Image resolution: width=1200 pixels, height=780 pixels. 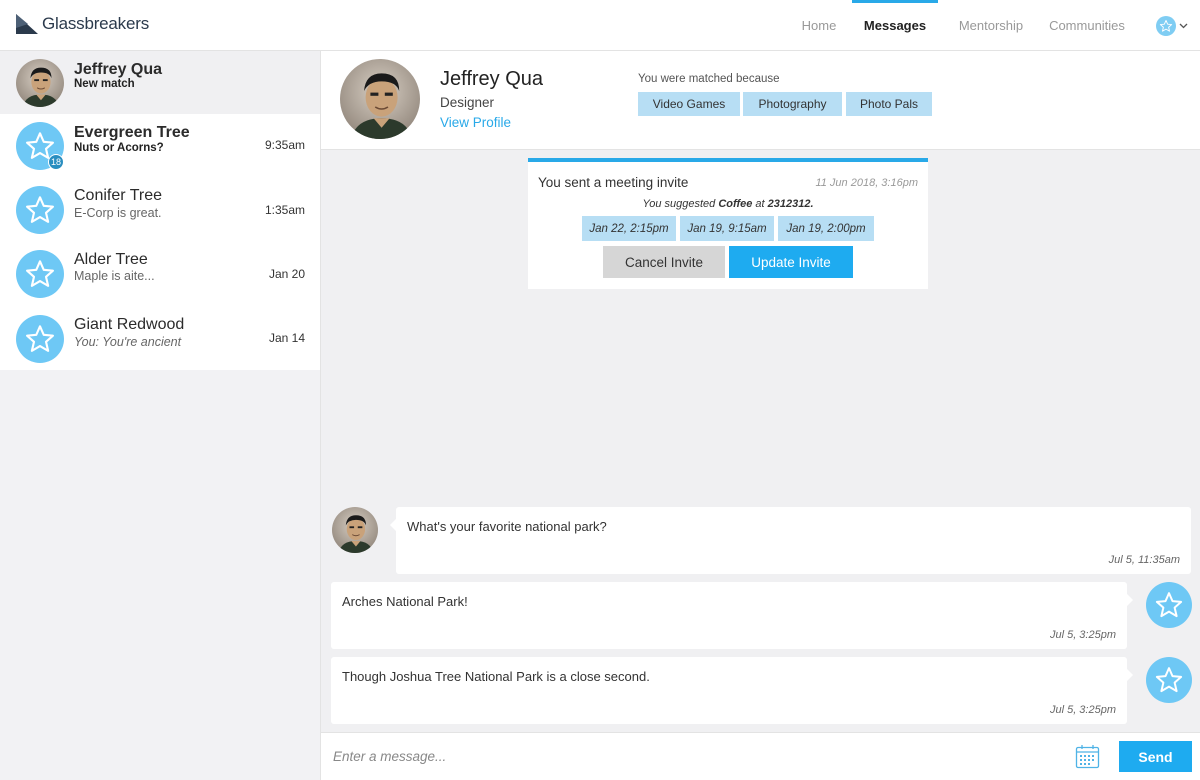 I want to click on nav-communities: Communities, so click(x=1087, y=25).